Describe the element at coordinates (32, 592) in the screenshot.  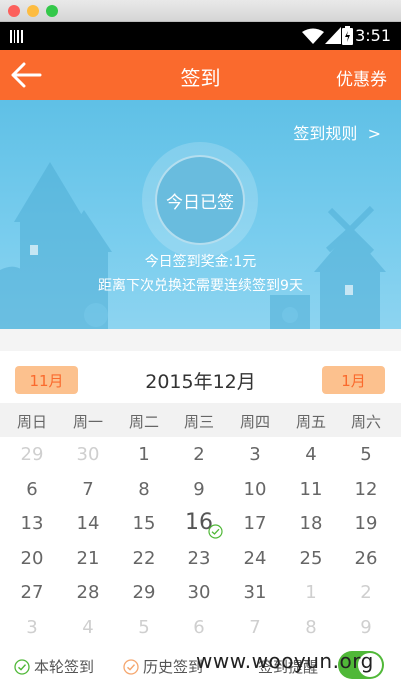
I see `calendar-day: 27` at that location.